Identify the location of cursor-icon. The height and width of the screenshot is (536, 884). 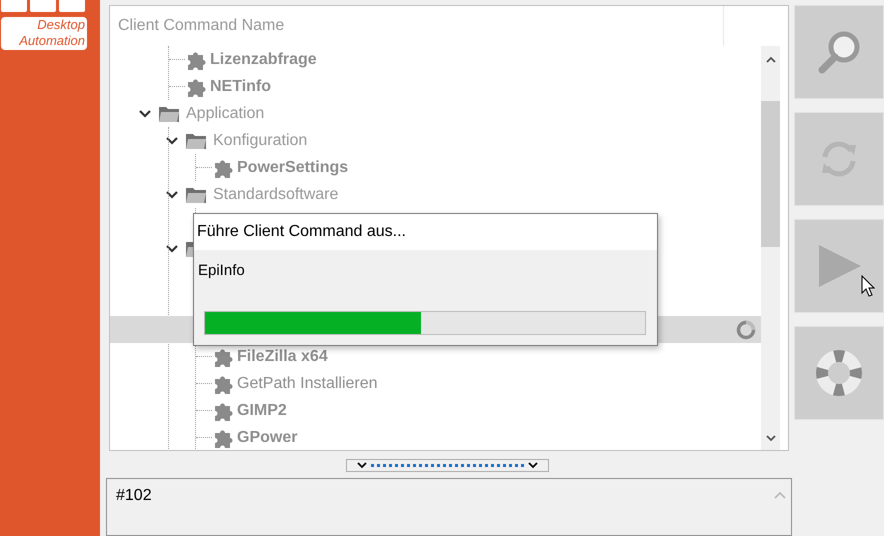
(868, 286).